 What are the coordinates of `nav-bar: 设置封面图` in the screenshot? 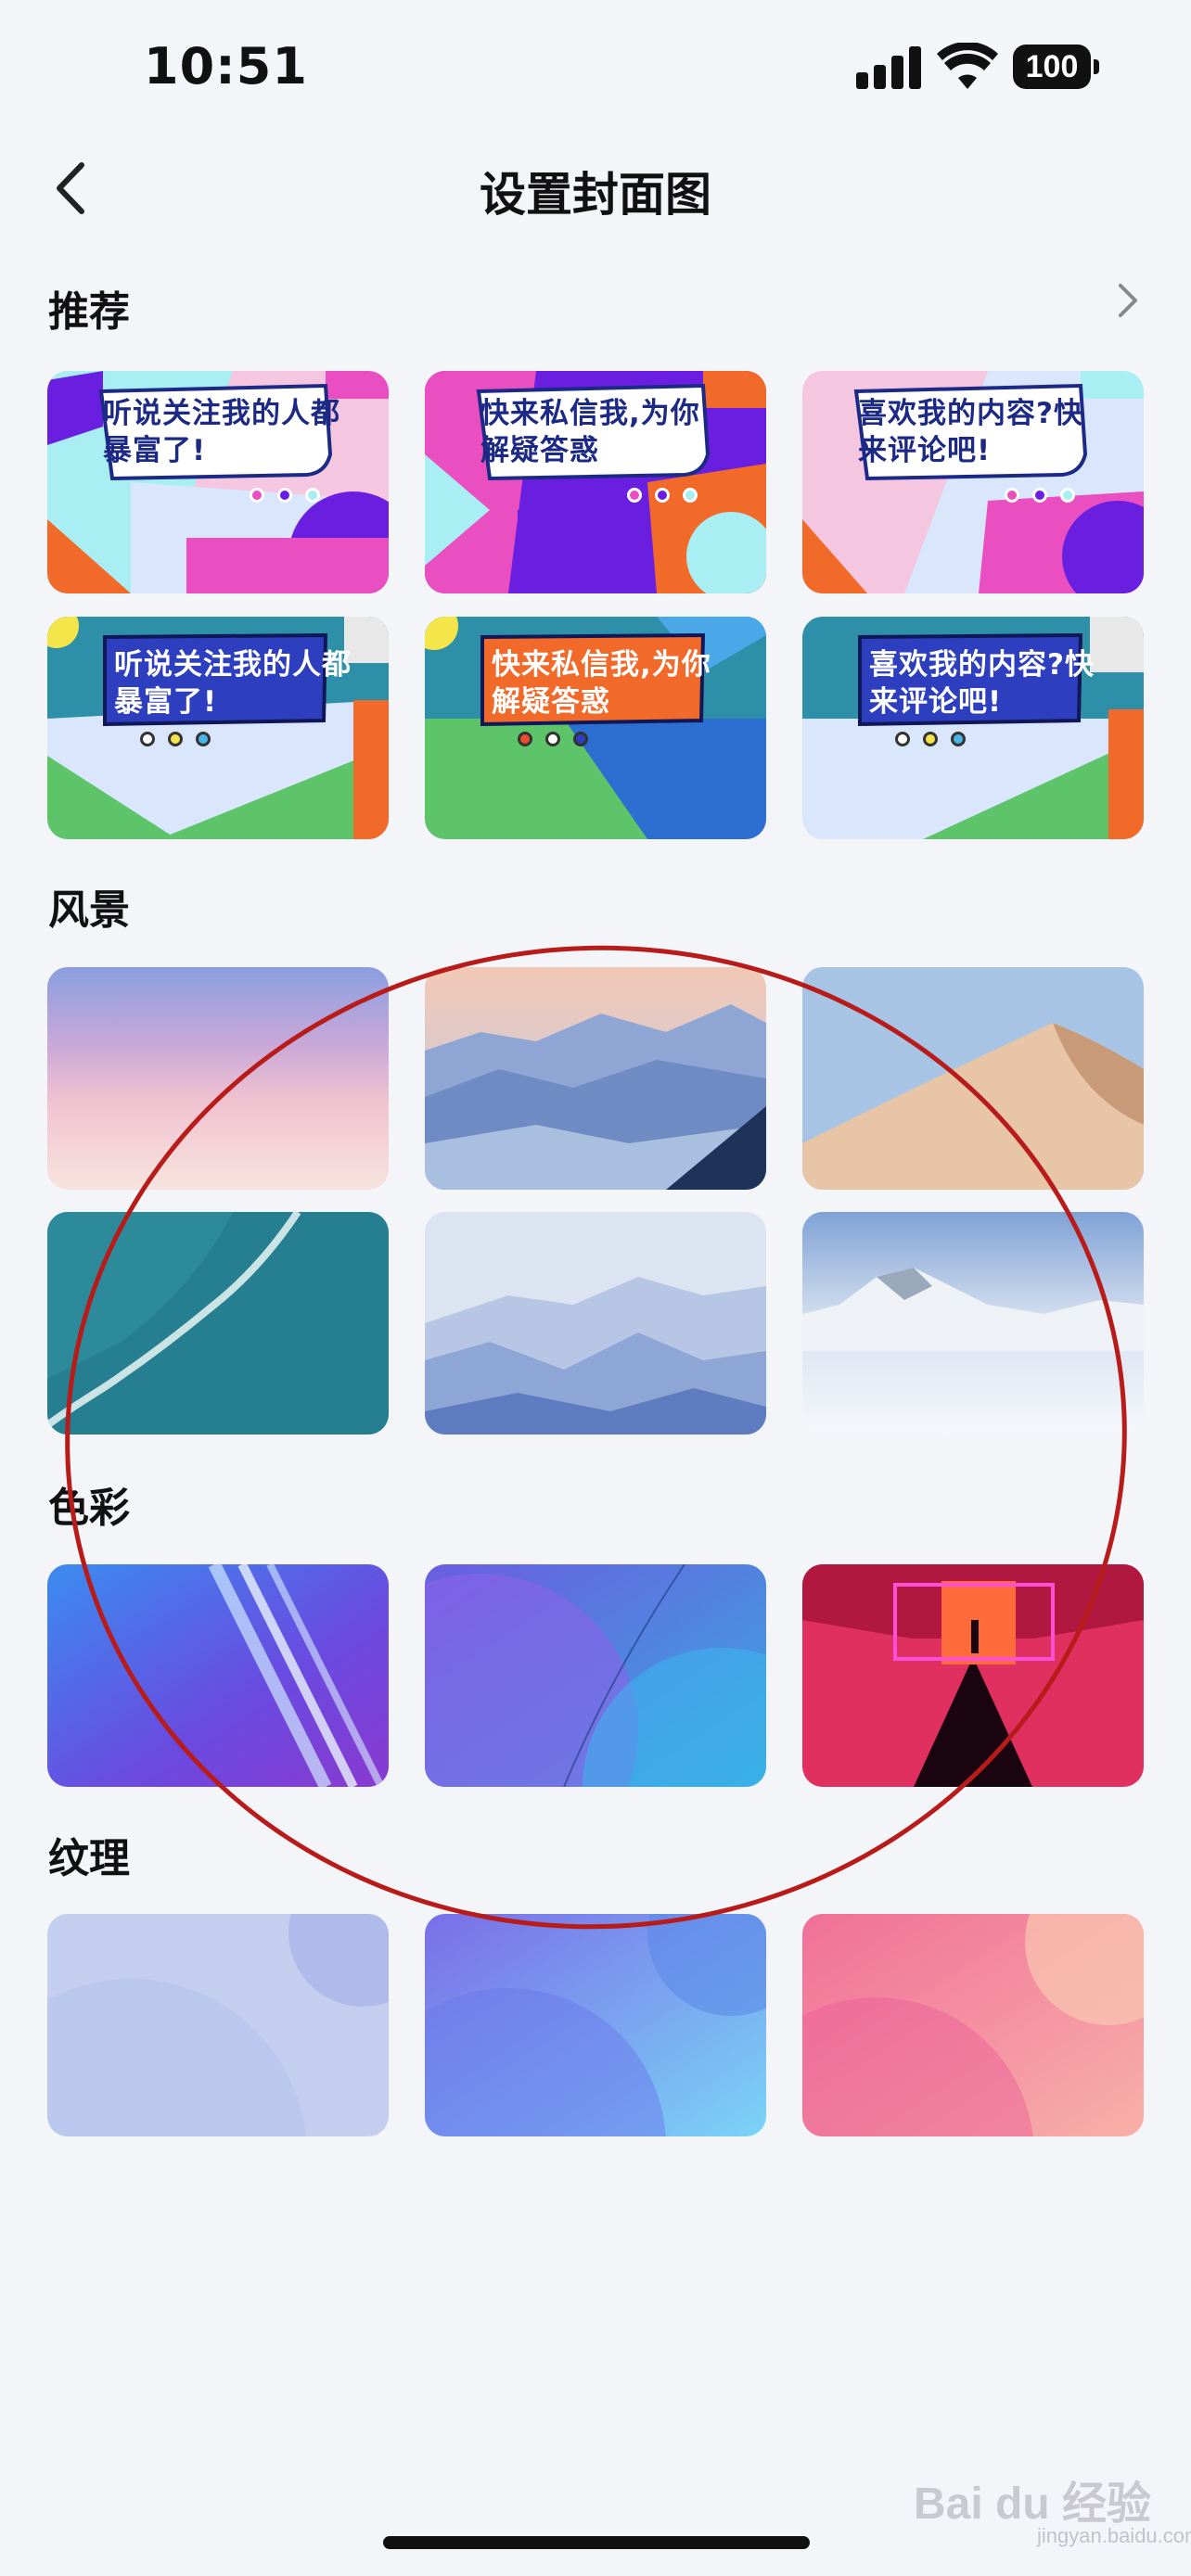 It's located at (595, 190).